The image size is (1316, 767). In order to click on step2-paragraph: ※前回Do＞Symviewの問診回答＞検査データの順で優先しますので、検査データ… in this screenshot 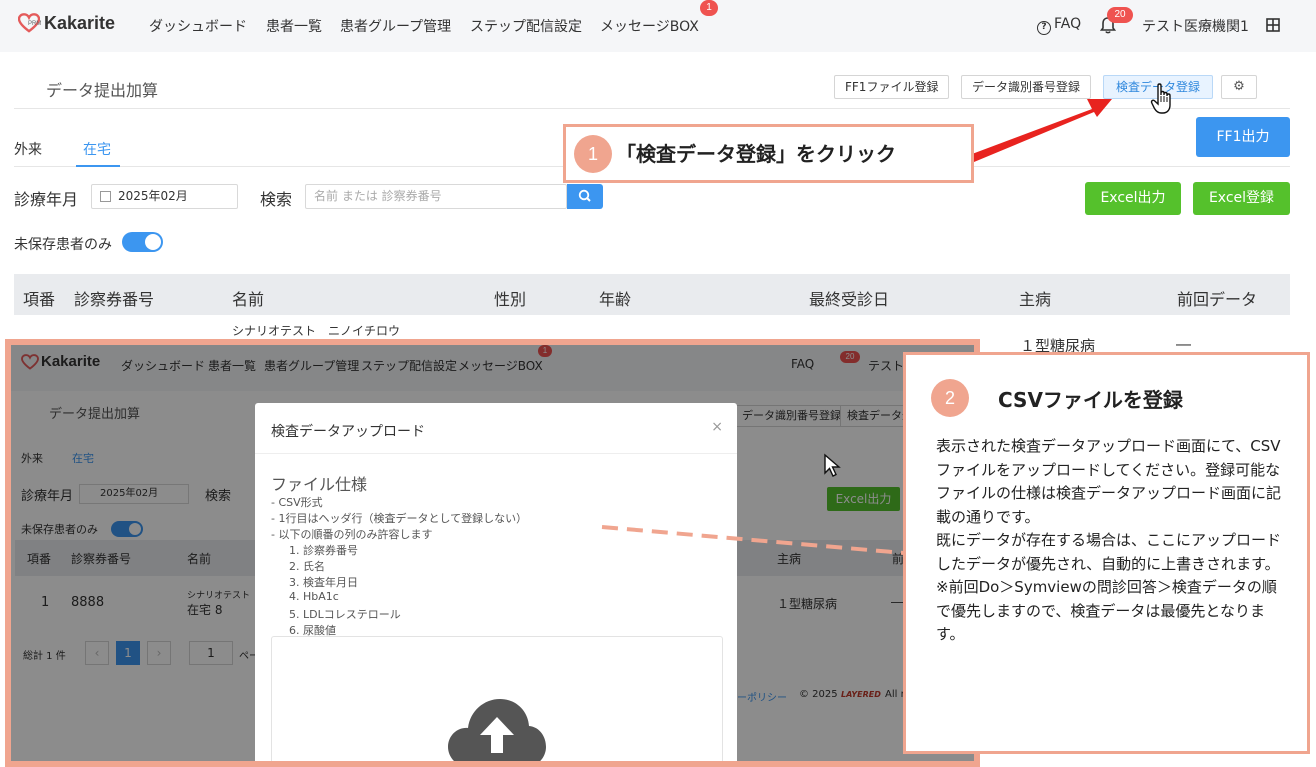, I will do `click(1106, 610)`.